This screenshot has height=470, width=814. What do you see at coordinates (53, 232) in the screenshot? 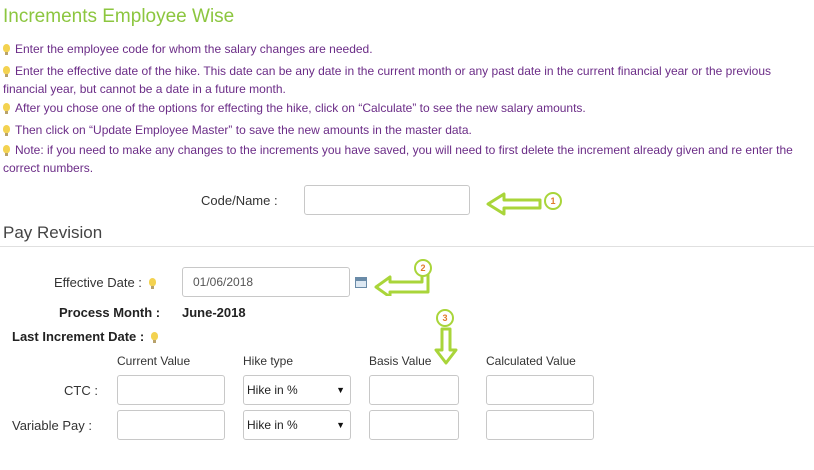
I see `section-heading: Pay Revision` at bounding box center [53, 232].